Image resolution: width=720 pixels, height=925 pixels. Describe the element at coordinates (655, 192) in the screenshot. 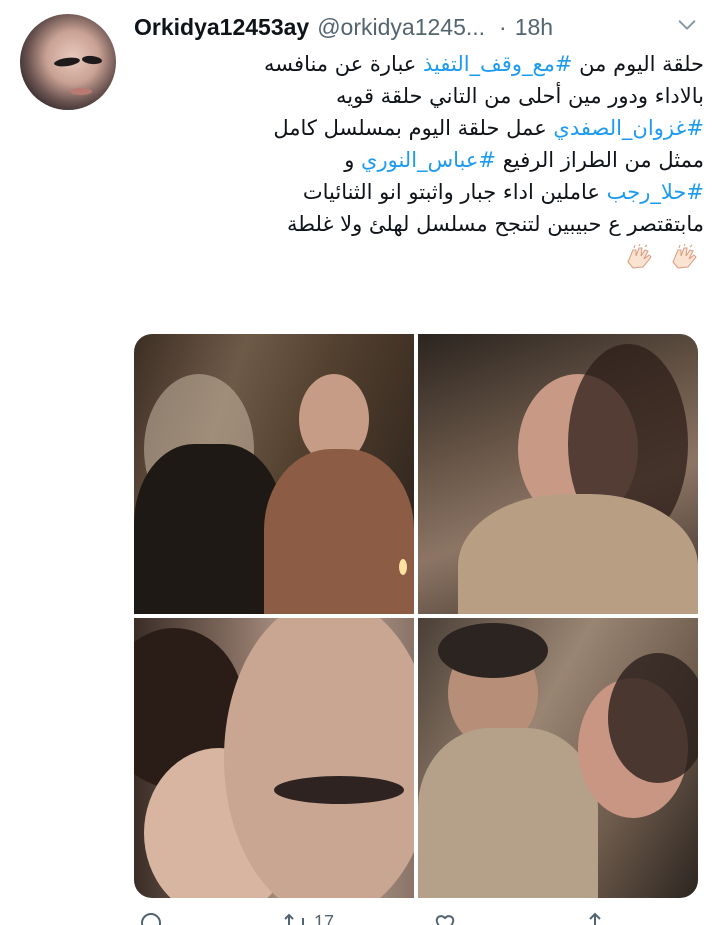

I see `hashtag-link: #حلا_رجب` at that location.